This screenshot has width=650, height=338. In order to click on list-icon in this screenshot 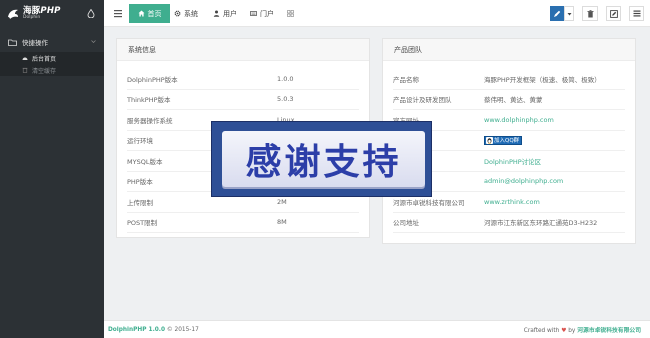, I will do `click(637, 13)`.